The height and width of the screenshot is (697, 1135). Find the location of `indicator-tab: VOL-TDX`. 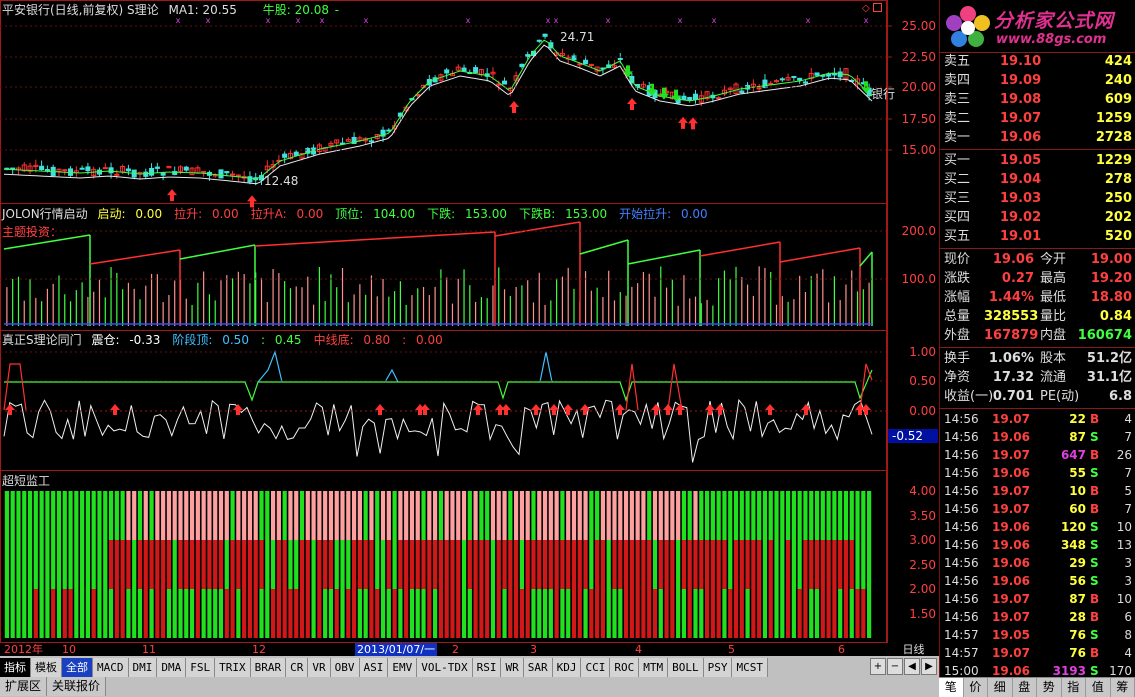

indicator-tab: VOL-TDX is located at coordinates (445, 667).